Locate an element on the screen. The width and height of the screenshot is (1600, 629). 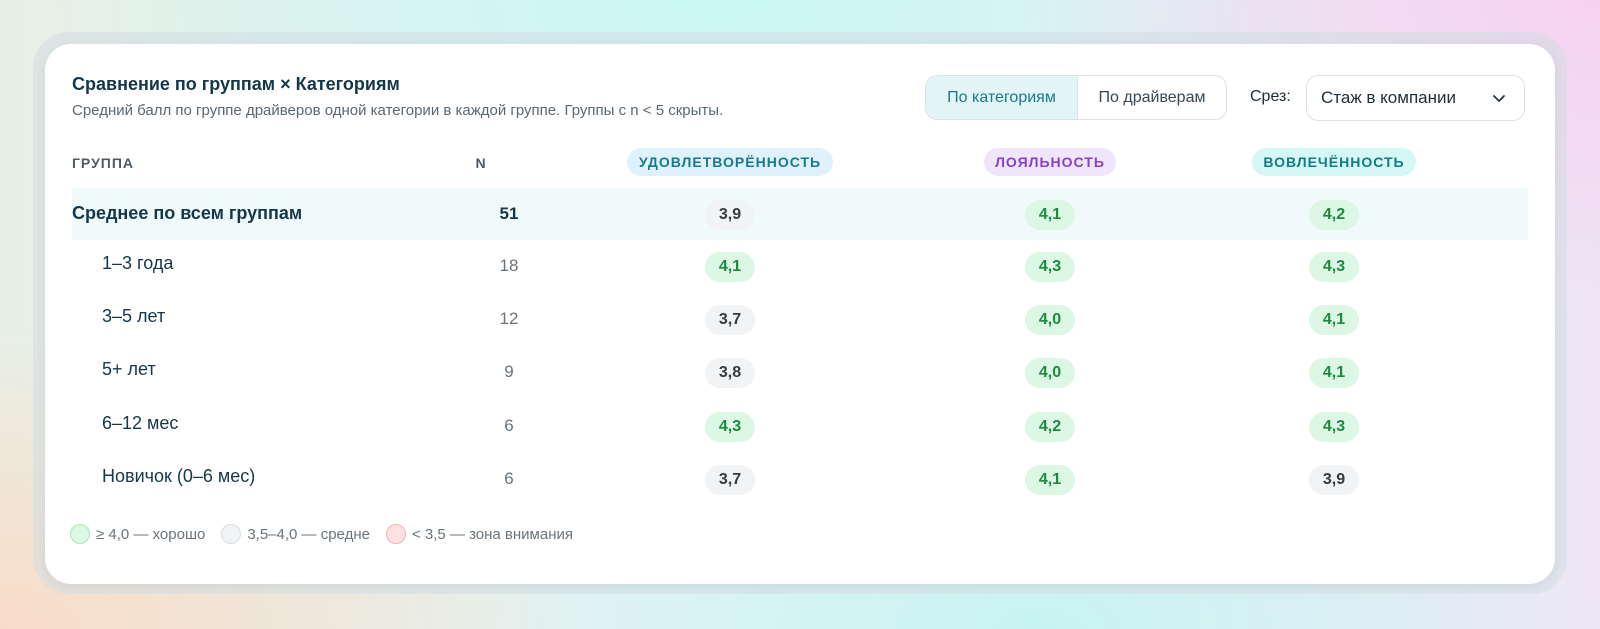
row-group-name: 5+ лет is located at coordinates (129, 369).